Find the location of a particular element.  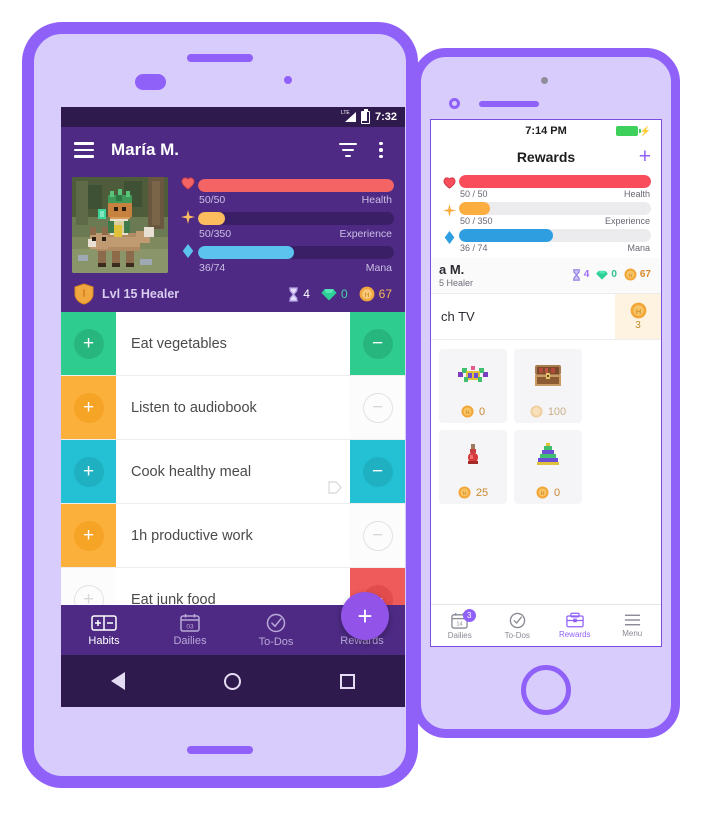

potion-icon is located at coordinates (473, 456).